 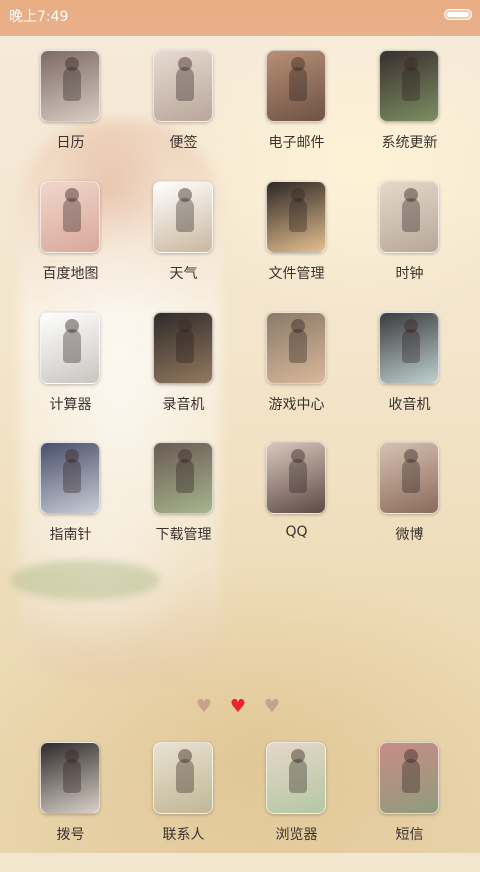 I want to click on sms-icon, so click(x=409, y=778).